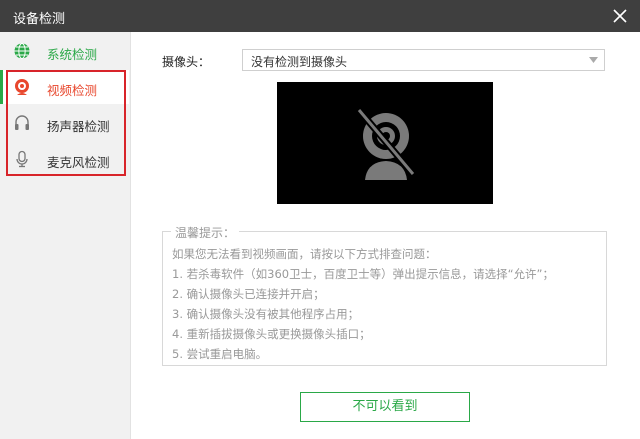  Describe the element at coordinates (78, 162) in the screenshot. I see `sidebar-item-label: 麦克风检测` at that location.